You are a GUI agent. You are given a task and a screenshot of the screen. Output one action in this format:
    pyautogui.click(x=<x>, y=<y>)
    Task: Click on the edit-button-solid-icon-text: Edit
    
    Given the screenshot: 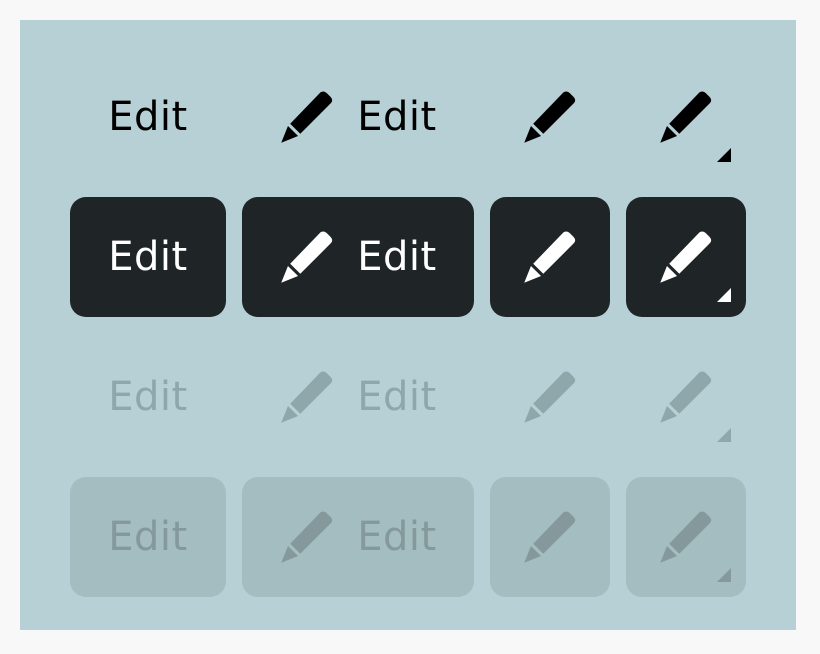 What is the action you would take?
    pyautogui.click(x=358, y=257)
    